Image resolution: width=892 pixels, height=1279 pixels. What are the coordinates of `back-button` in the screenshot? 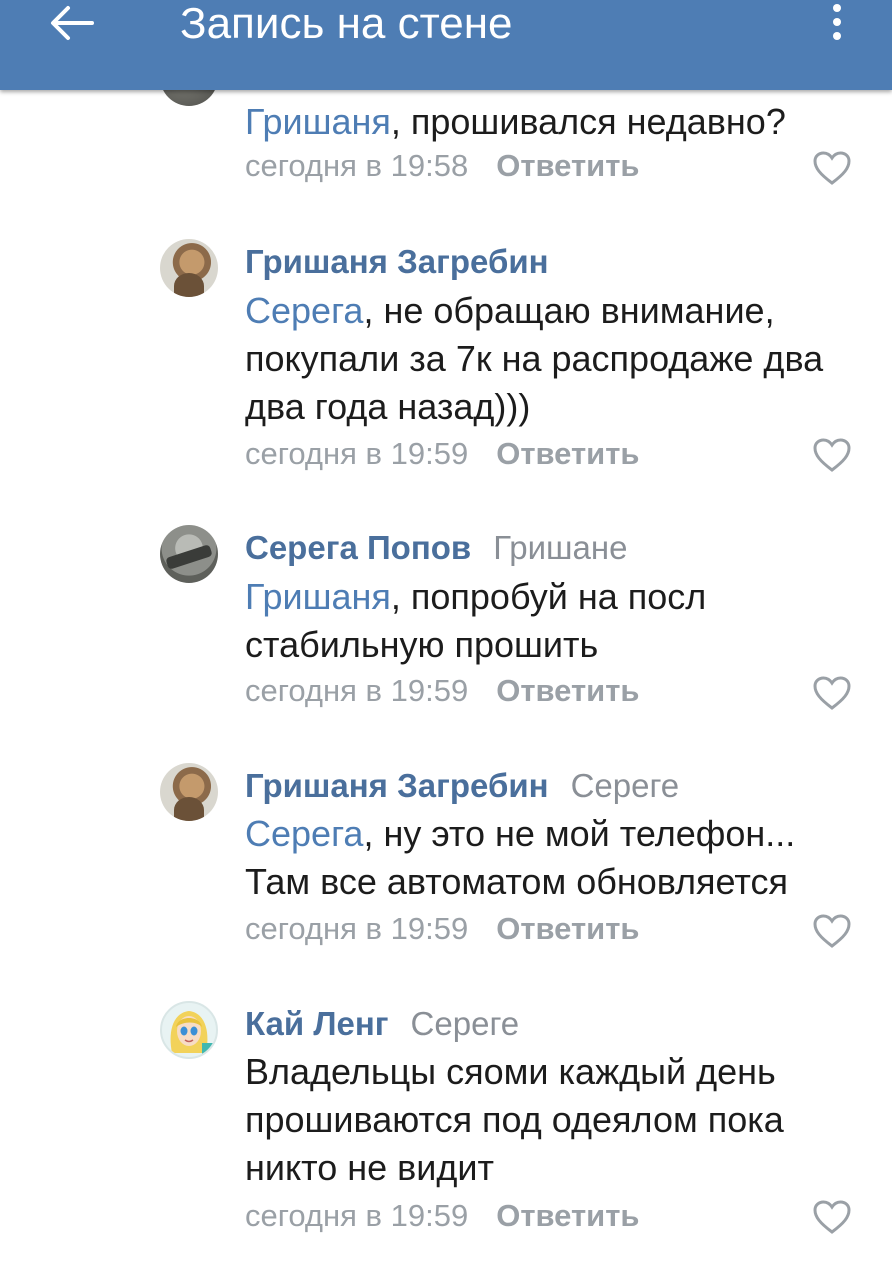 It's located at (73, 23).